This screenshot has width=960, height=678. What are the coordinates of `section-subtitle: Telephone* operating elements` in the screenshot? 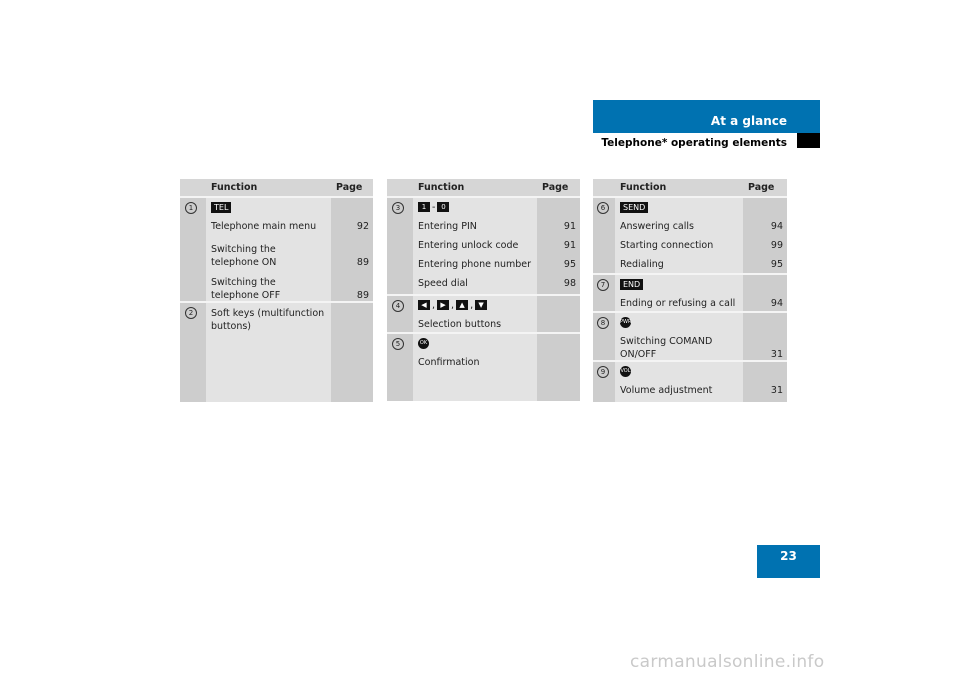 It's located at (694, 143).